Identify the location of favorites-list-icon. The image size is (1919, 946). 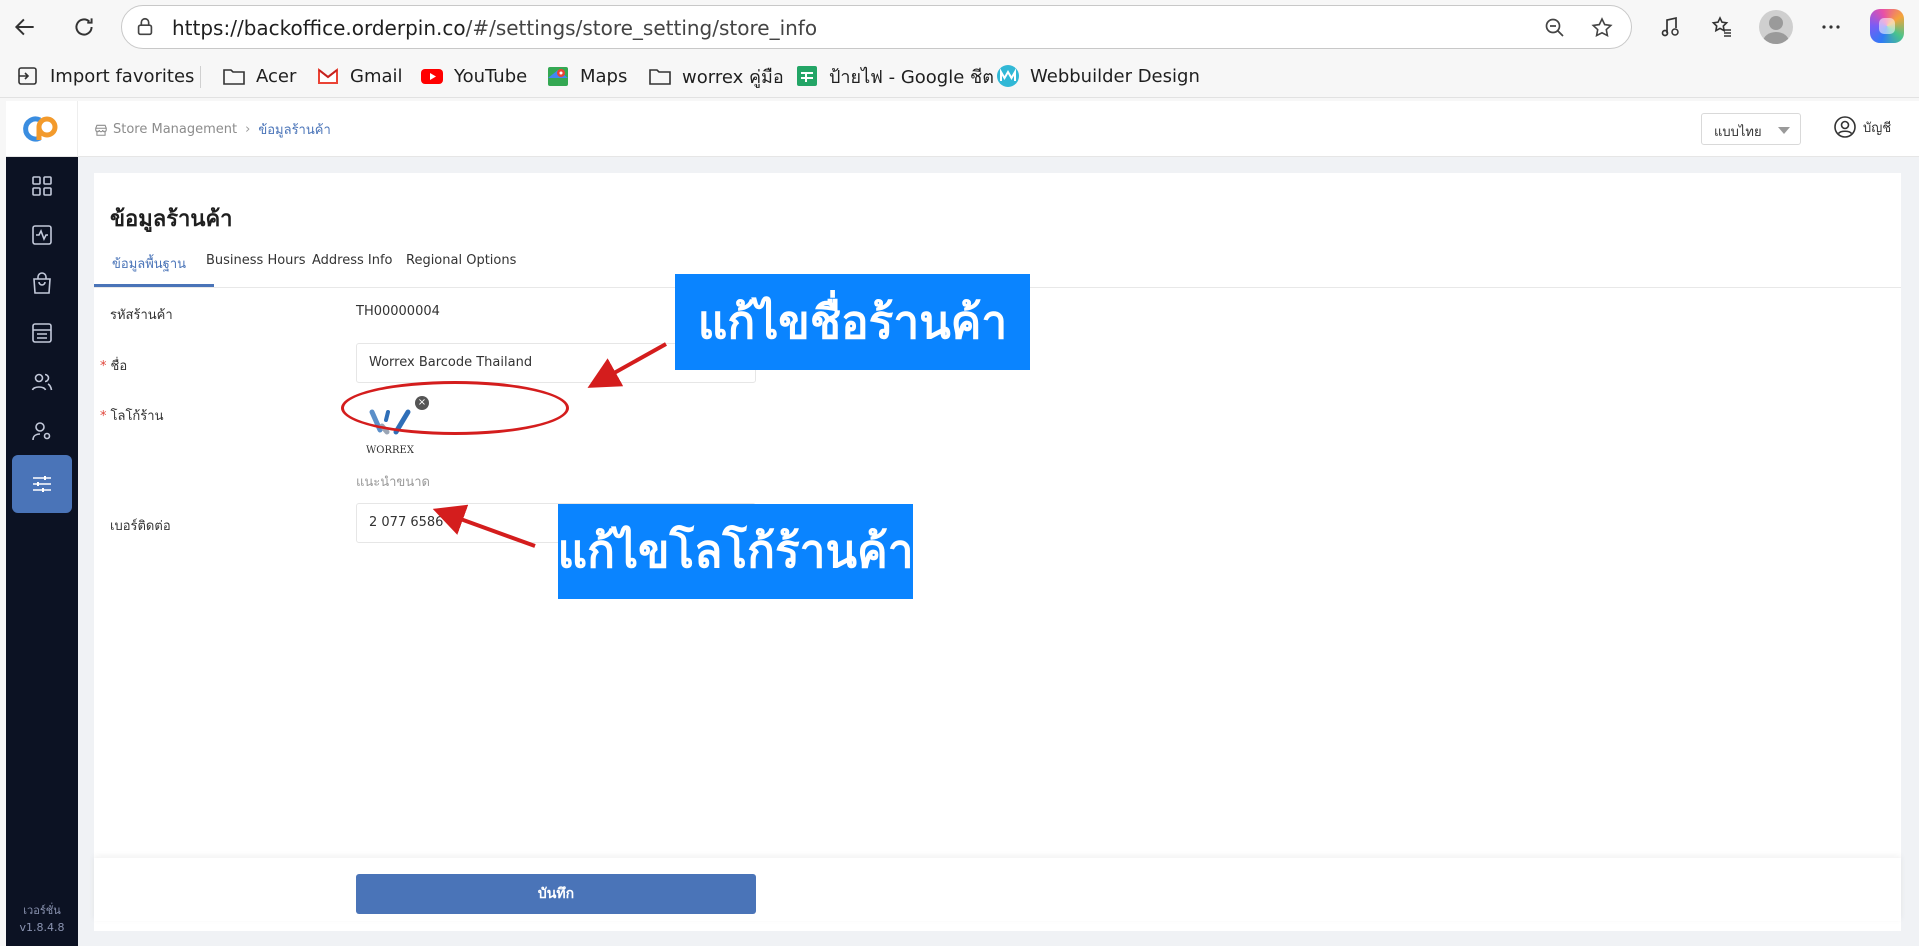
(1721, 26).